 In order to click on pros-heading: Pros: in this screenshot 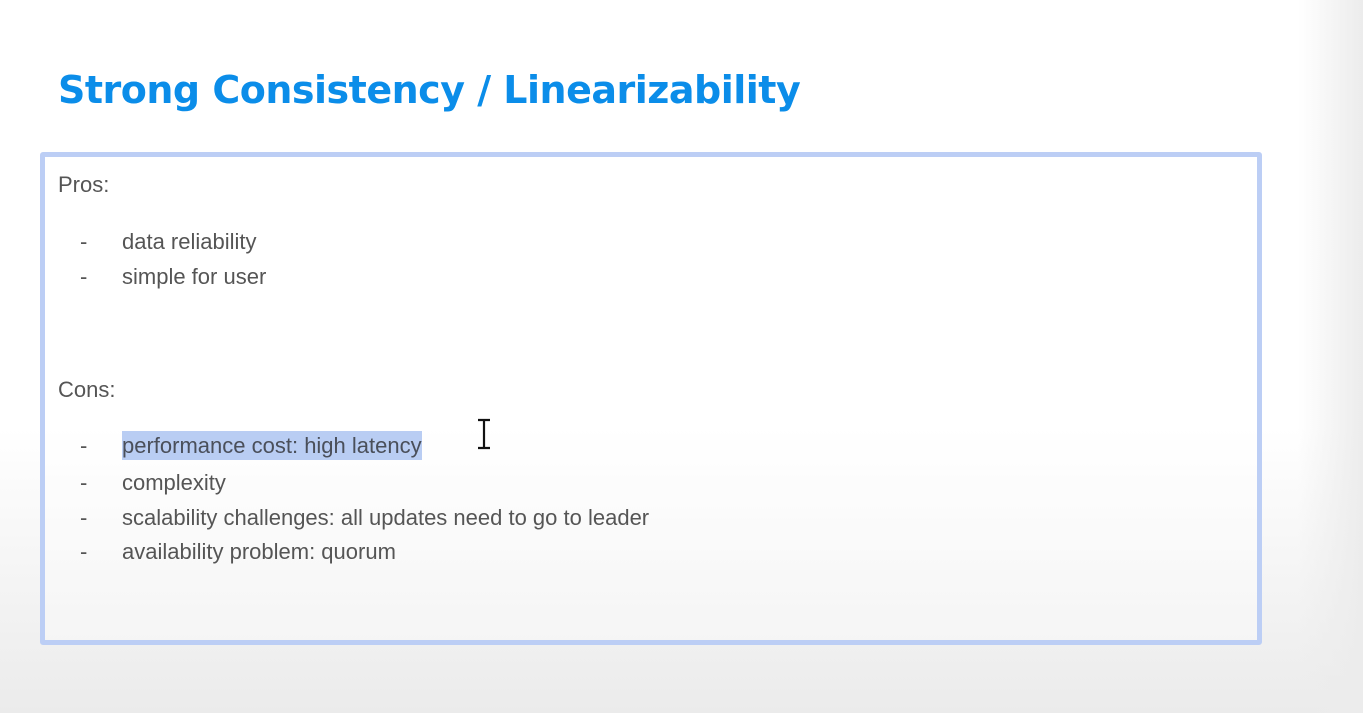, I will do `click(84, 184)`.